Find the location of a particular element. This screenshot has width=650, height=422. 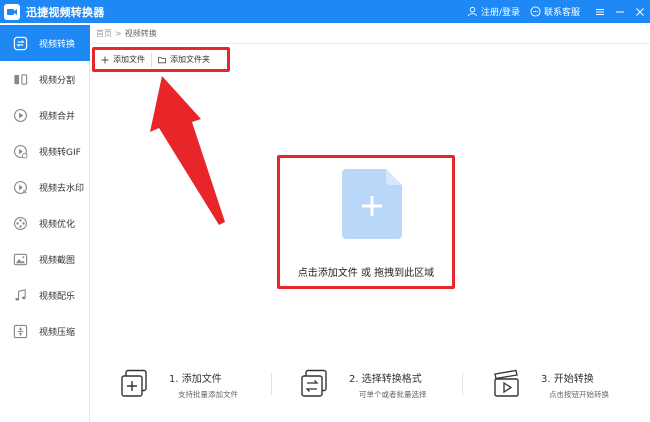

sidebar-item-video-merge: 视频合并 is located at coordinates (45, 115).